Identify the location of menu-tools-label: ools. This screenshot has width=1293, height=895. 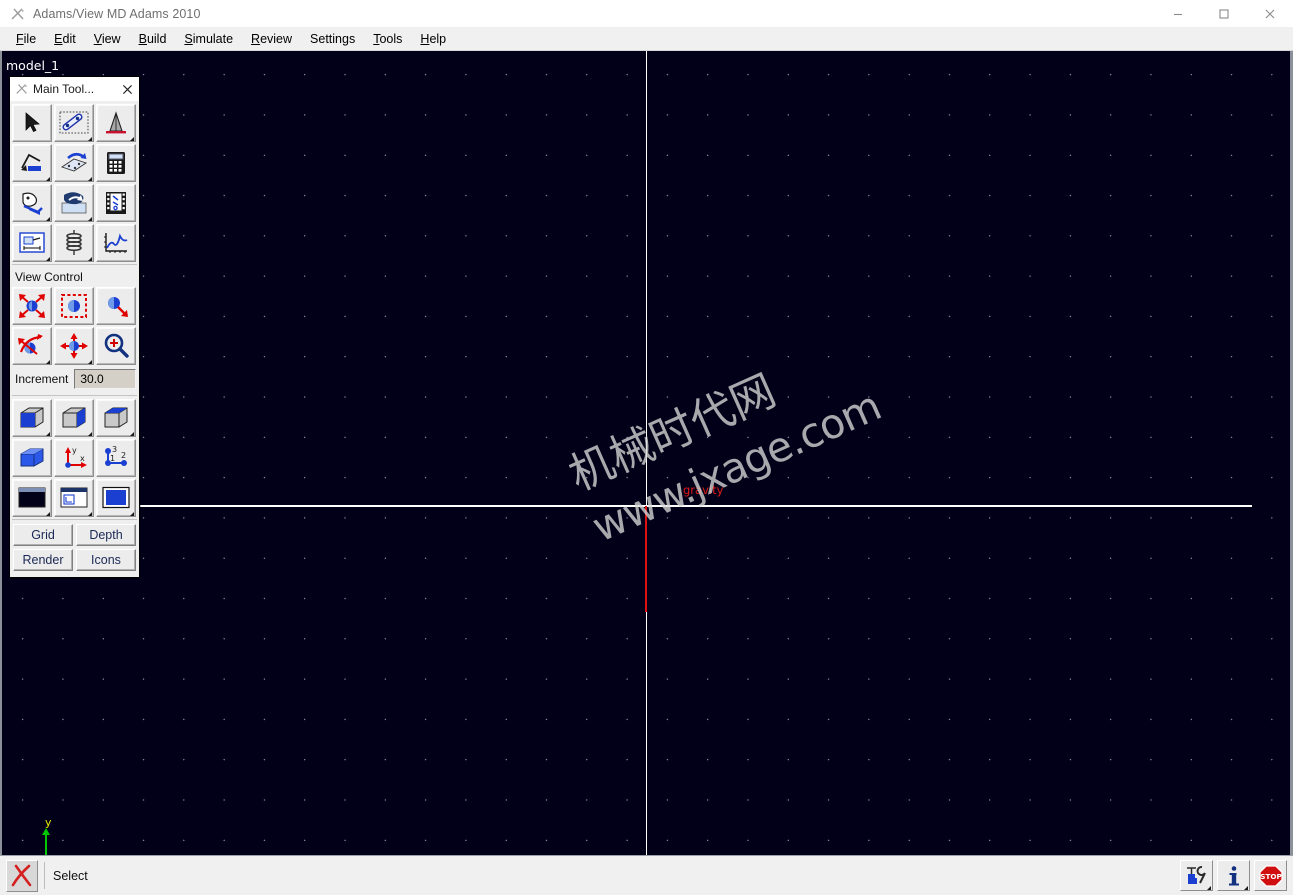
(391, 38).